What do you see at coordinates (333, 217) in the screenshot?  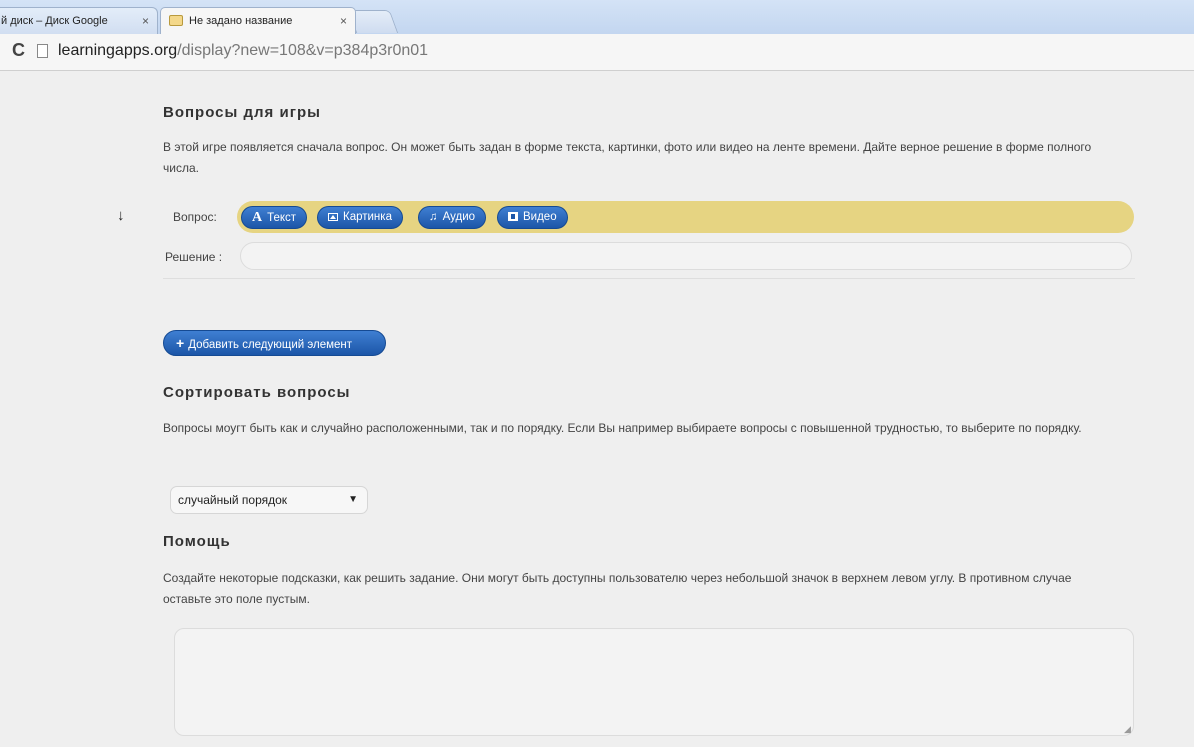 I see `image-icon` at bounding box center [333, 217].